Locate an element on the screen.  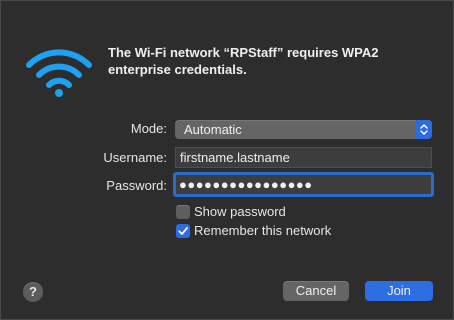
password-field: ●●●●●●●●●●●●●●●● is located at coordinates (303, 184).